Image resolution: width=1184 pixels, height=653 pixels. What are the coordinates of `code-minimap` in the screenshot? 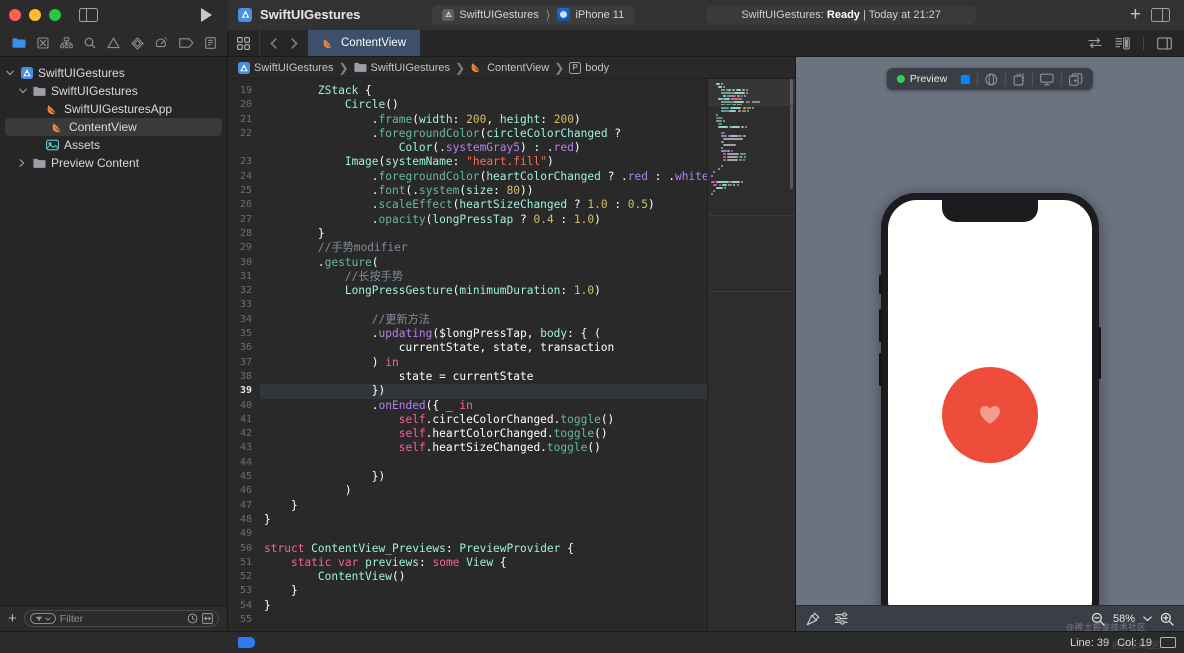 It's located at (751, 355).